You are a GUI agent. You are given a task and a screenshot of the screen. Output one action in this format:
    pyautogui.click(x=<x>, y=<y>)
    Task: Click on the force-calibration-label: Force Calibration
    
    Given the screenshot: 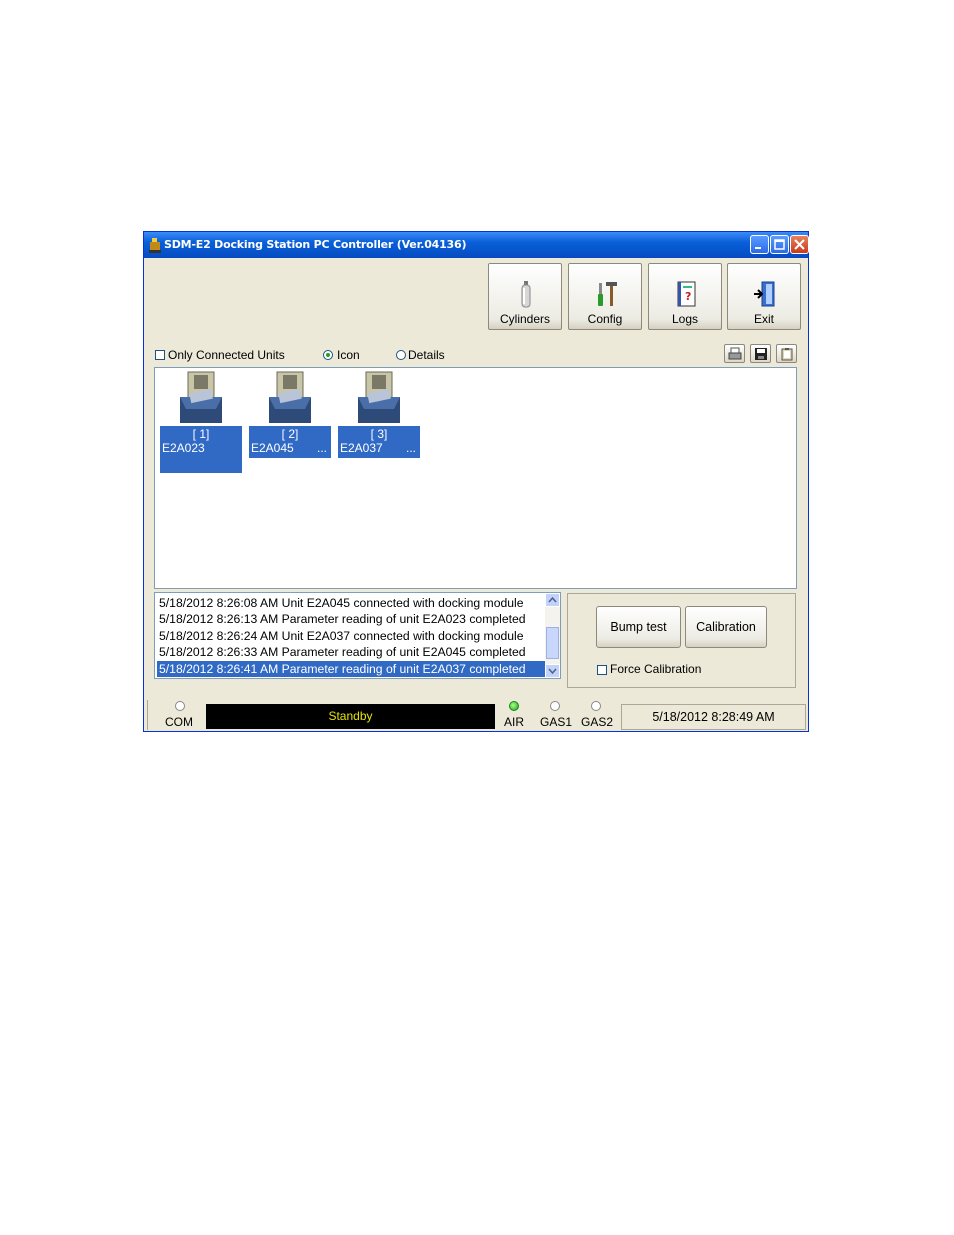 What is the action you would take?
    pyautogui.click(x=656, y=669)
    